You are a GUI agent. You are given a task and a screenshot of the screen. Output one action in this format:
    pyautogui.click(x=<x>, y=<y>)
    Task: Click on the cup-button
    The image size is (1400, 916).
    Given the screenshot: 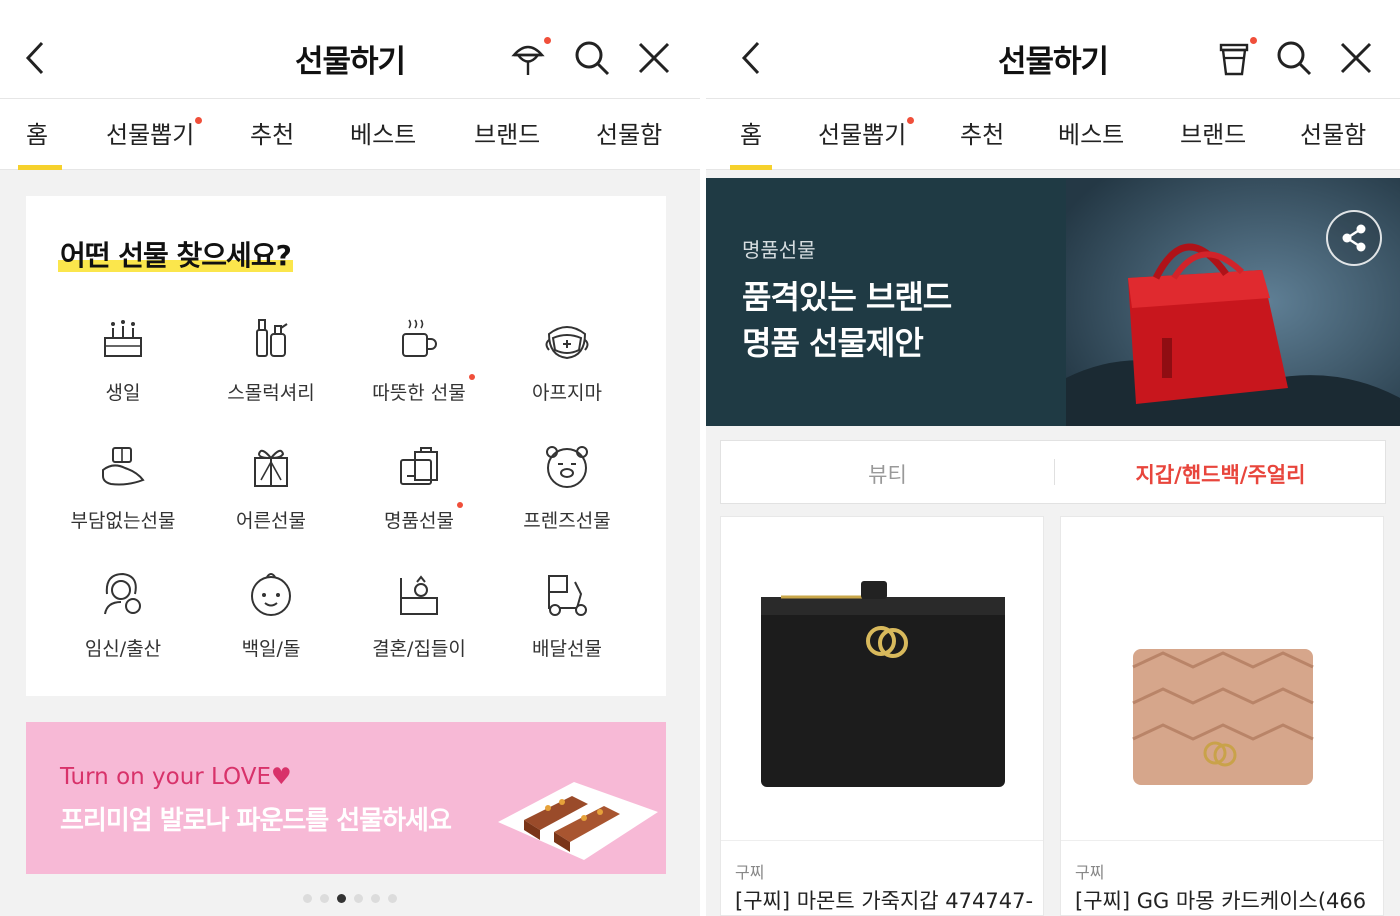 What is the action you would take?
    pyautogui.click(x=1235, y=57)
    